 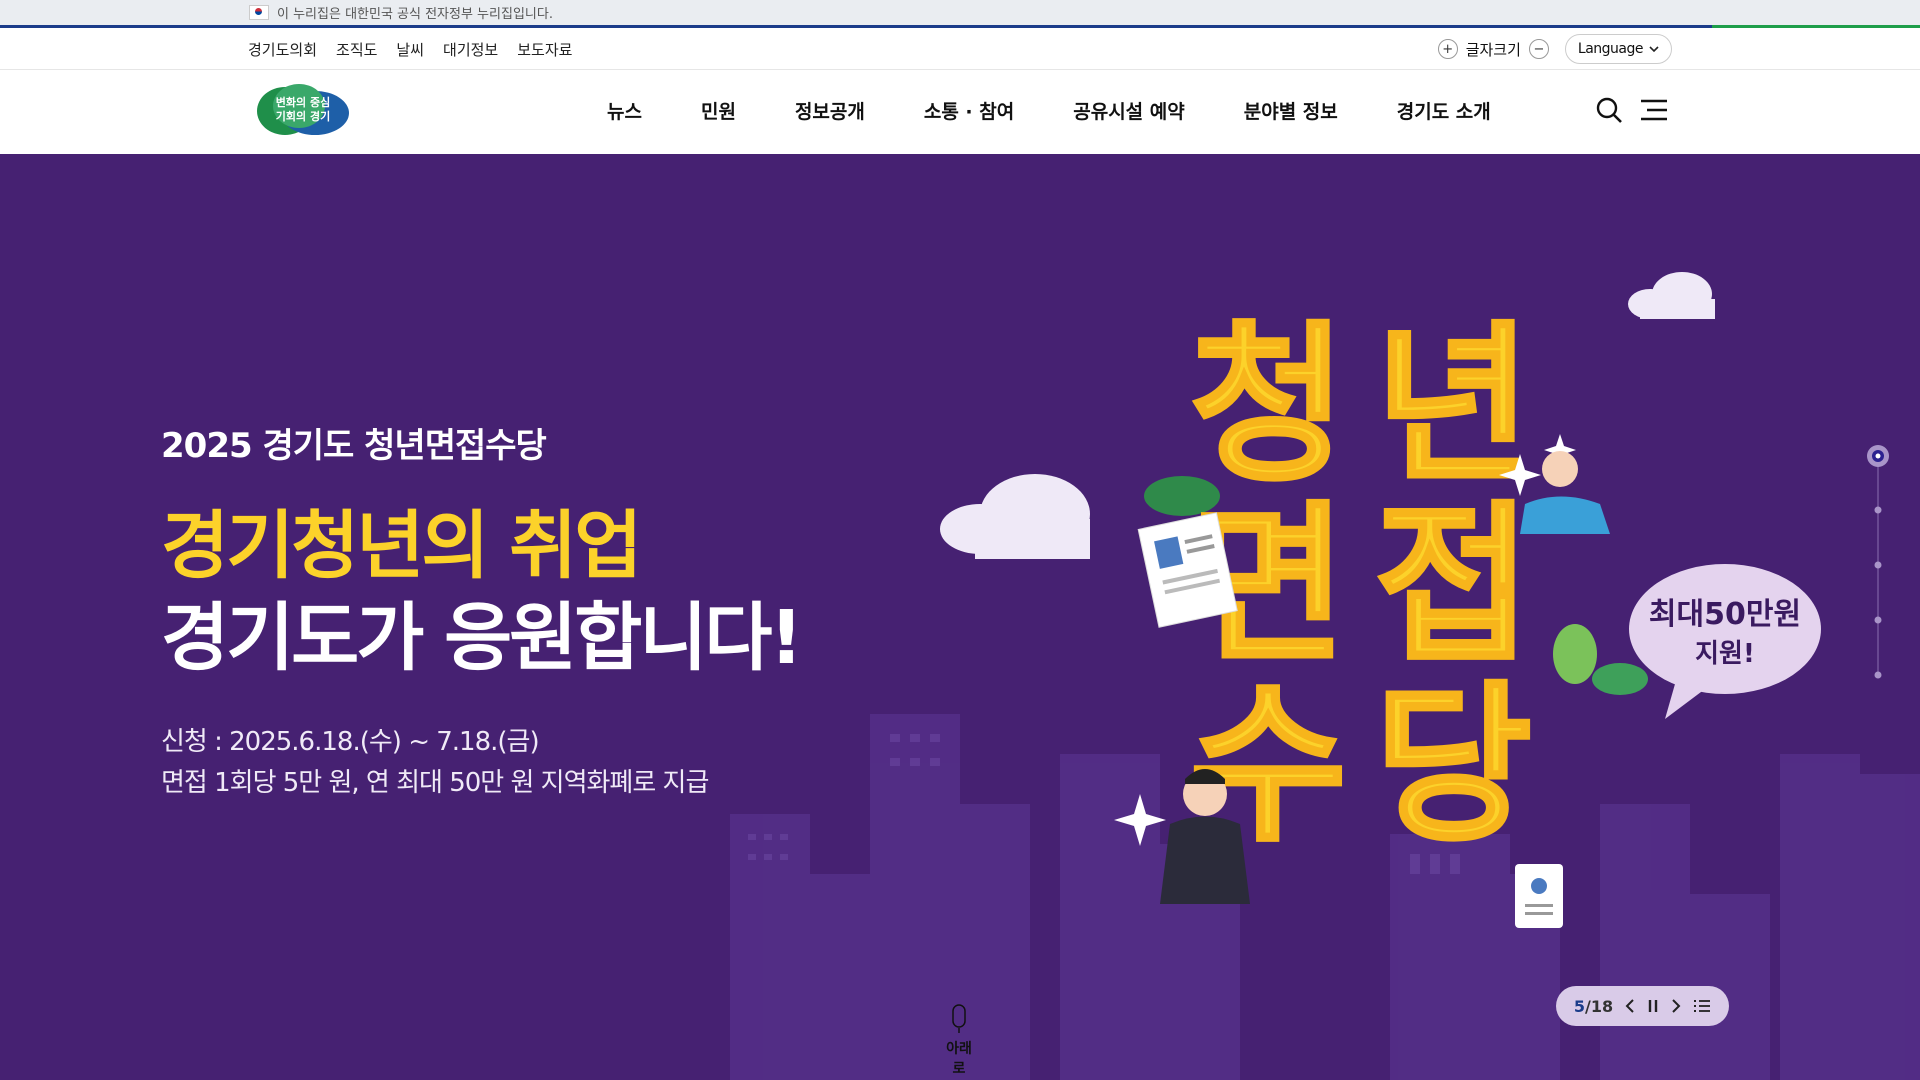 What do you see at coordinates (1878, 564) in the screenshot?
I see `slide-section-indicator` at bounding box center [1878, 564].